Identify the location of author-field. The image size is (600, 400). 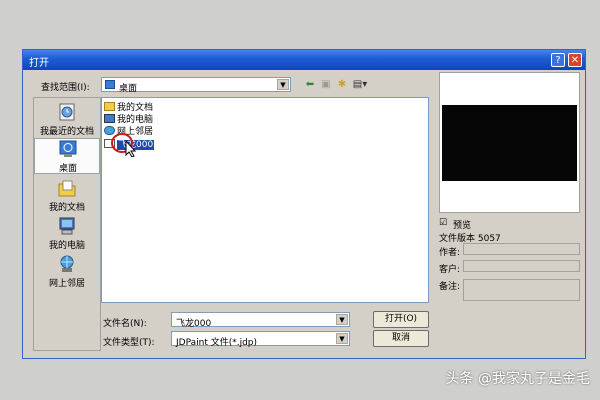
(521, 249).